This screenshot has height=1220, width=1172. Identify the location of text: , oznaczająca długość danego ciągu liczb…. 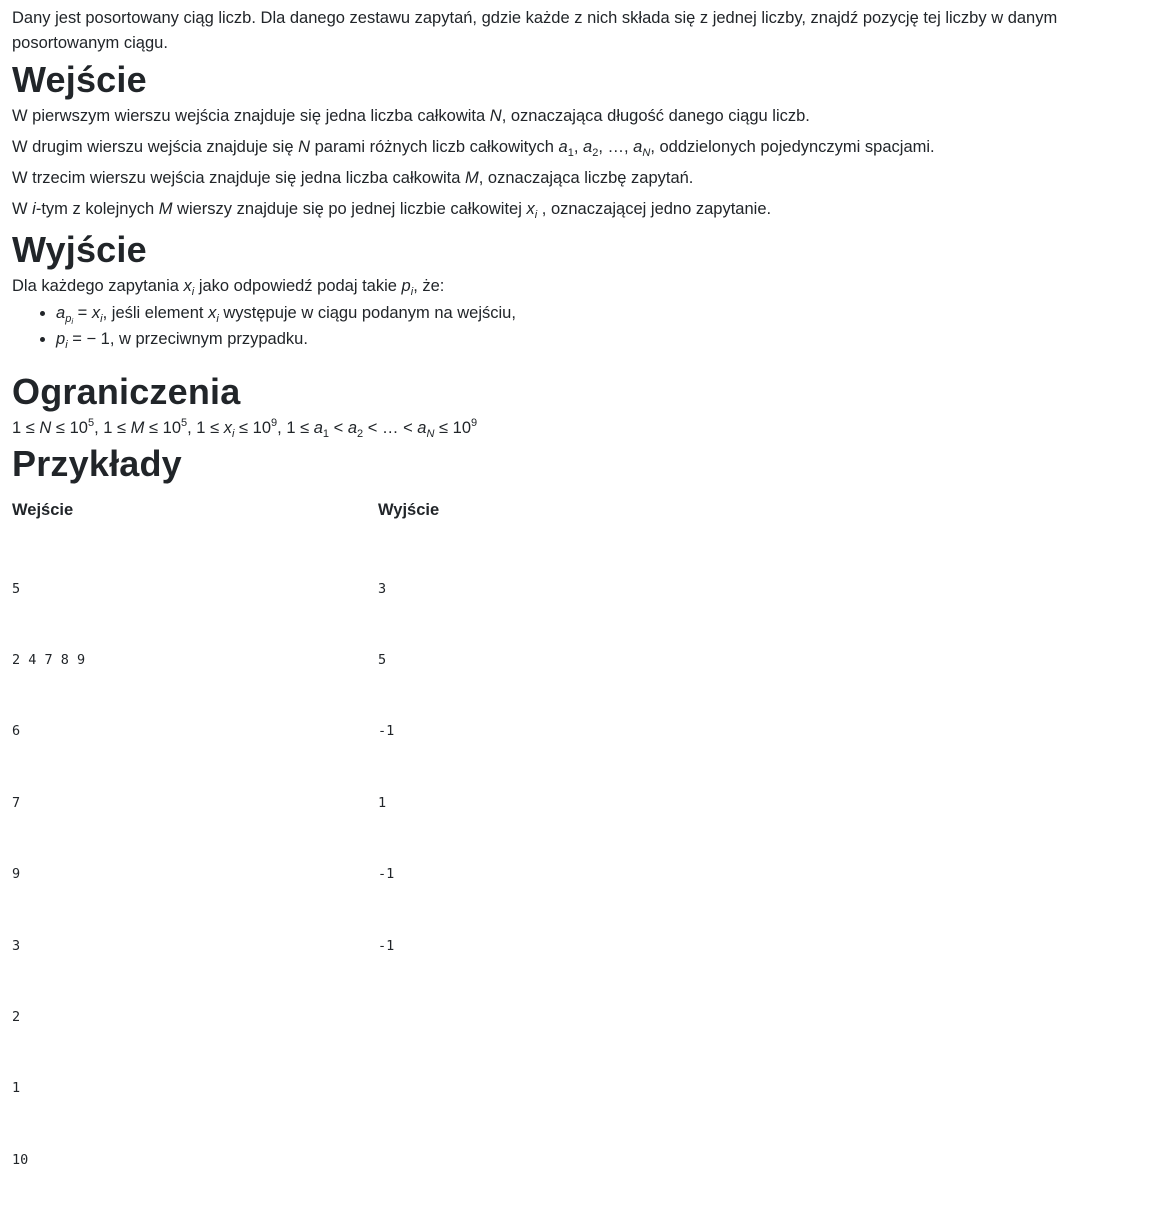
(655, 116).